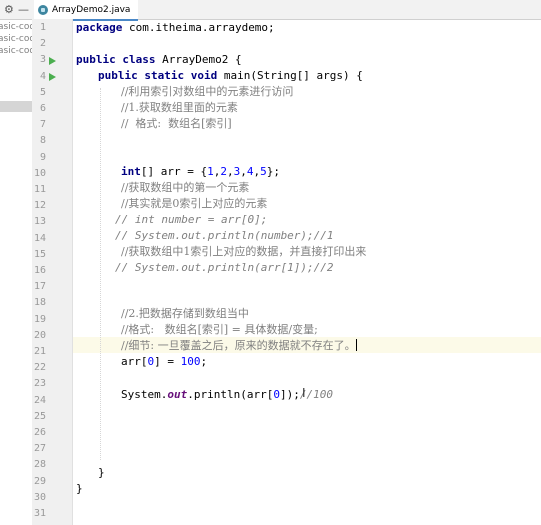  What do you see at coordinates (167, 361) in the screenshot?
I see `code-text: ] =` at bounding box center [167, 361].